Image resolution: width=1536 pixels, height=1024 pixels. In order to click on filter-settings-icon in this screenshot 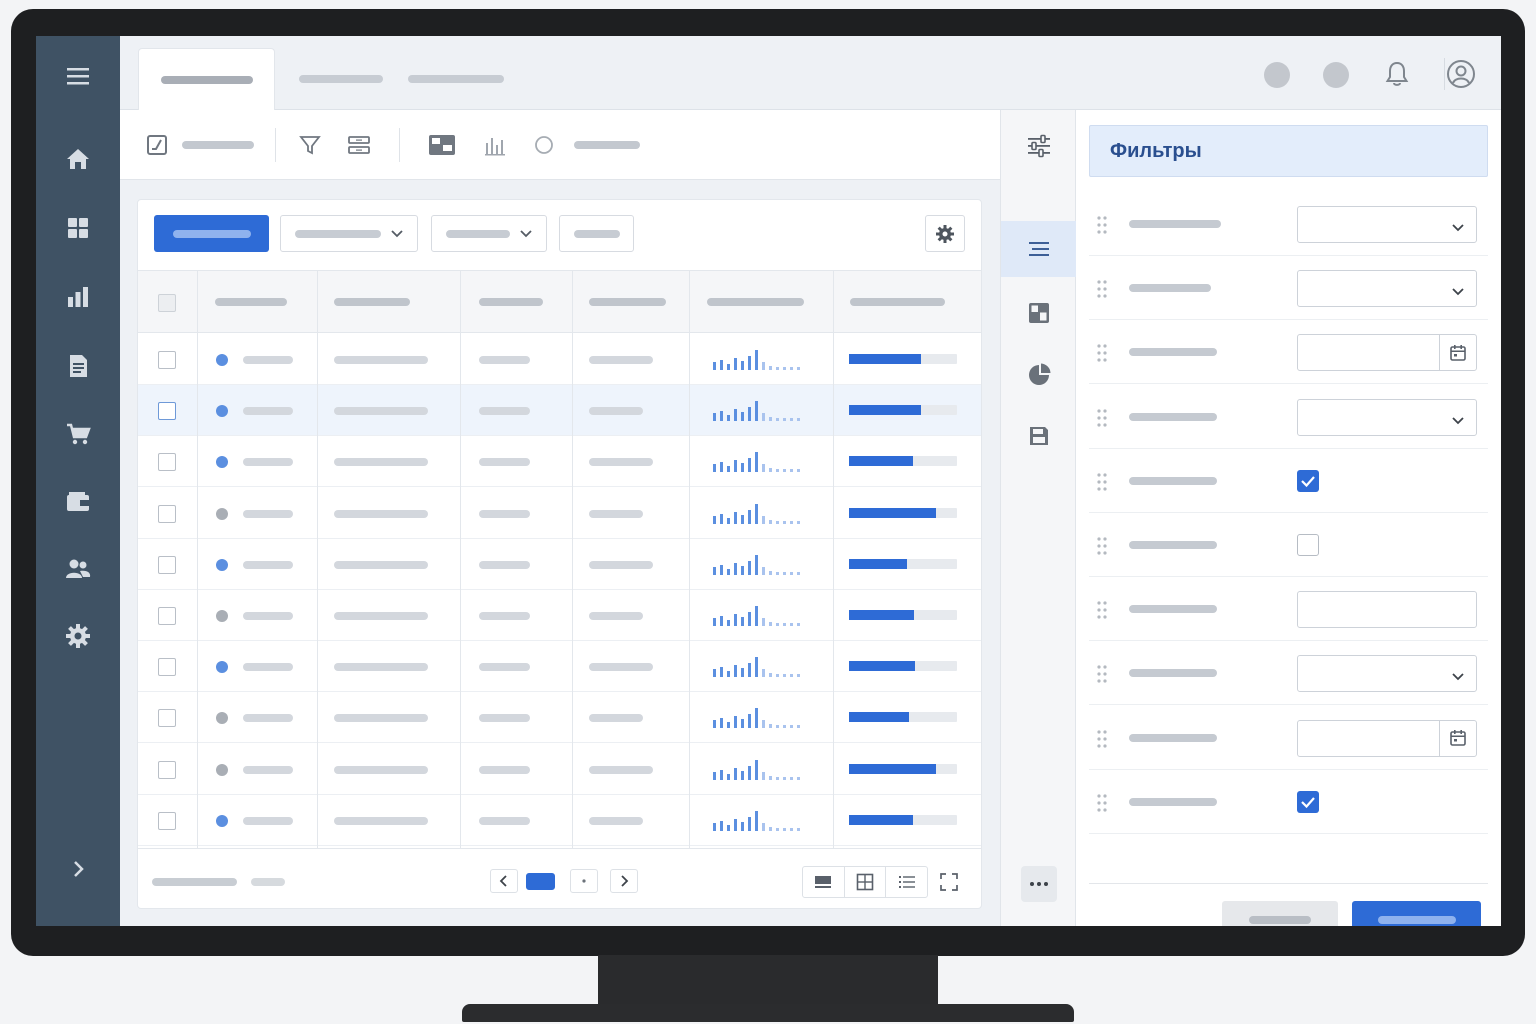, I will do `click(1038, 146)`.